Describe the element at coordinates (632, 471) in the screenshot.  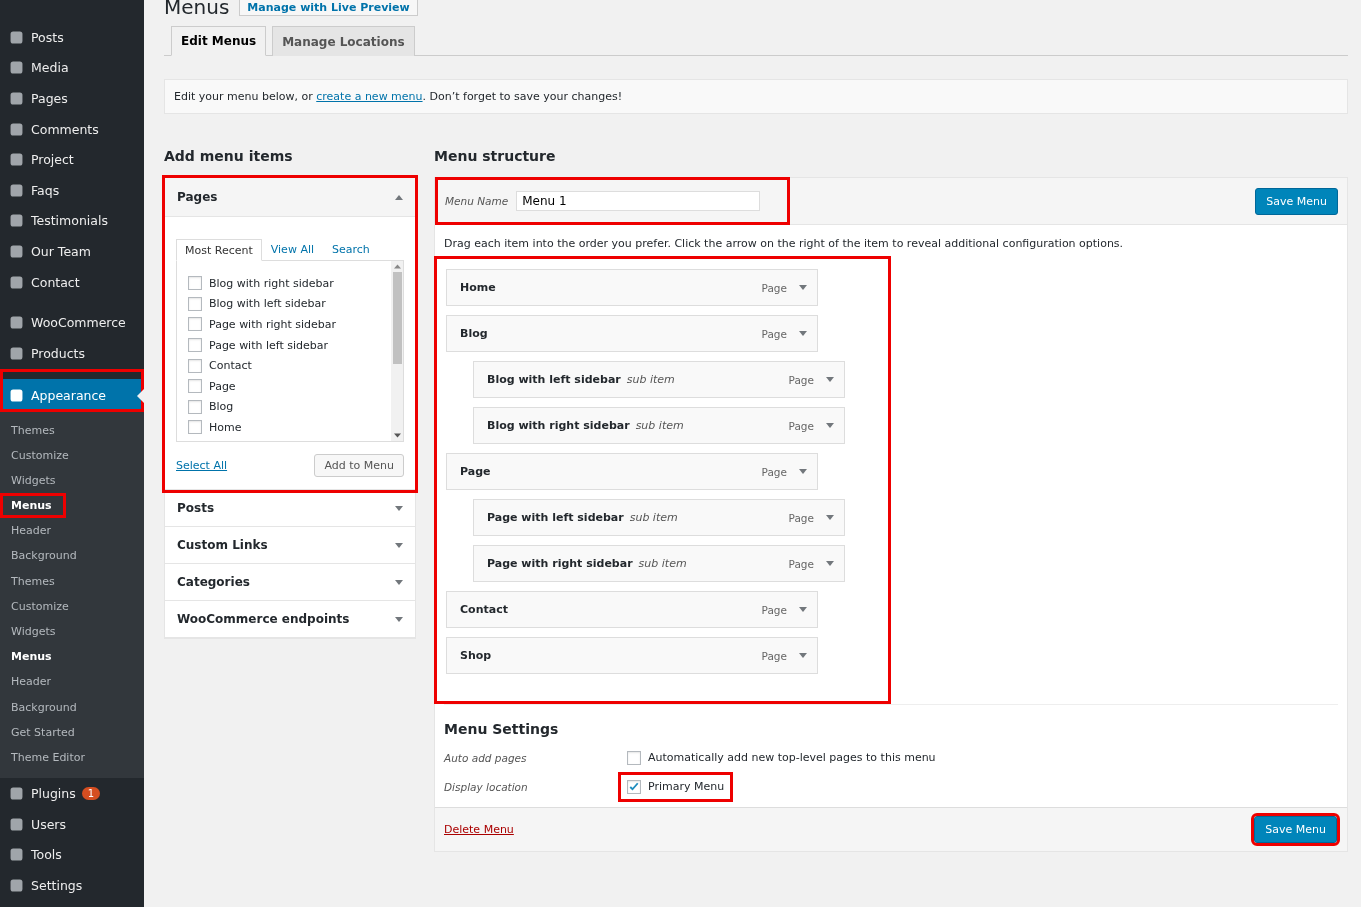
I see `menu-item: Page Page` at that location.